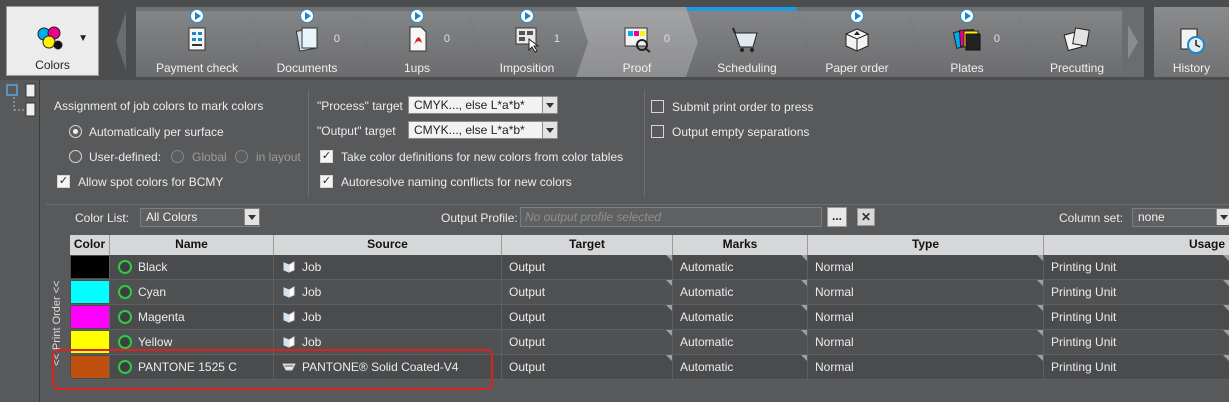  What do you see at coordinates (1077, 42) in the screenshot?
I see `step-precutting: Precutting` at bounding box center [1077, 42].